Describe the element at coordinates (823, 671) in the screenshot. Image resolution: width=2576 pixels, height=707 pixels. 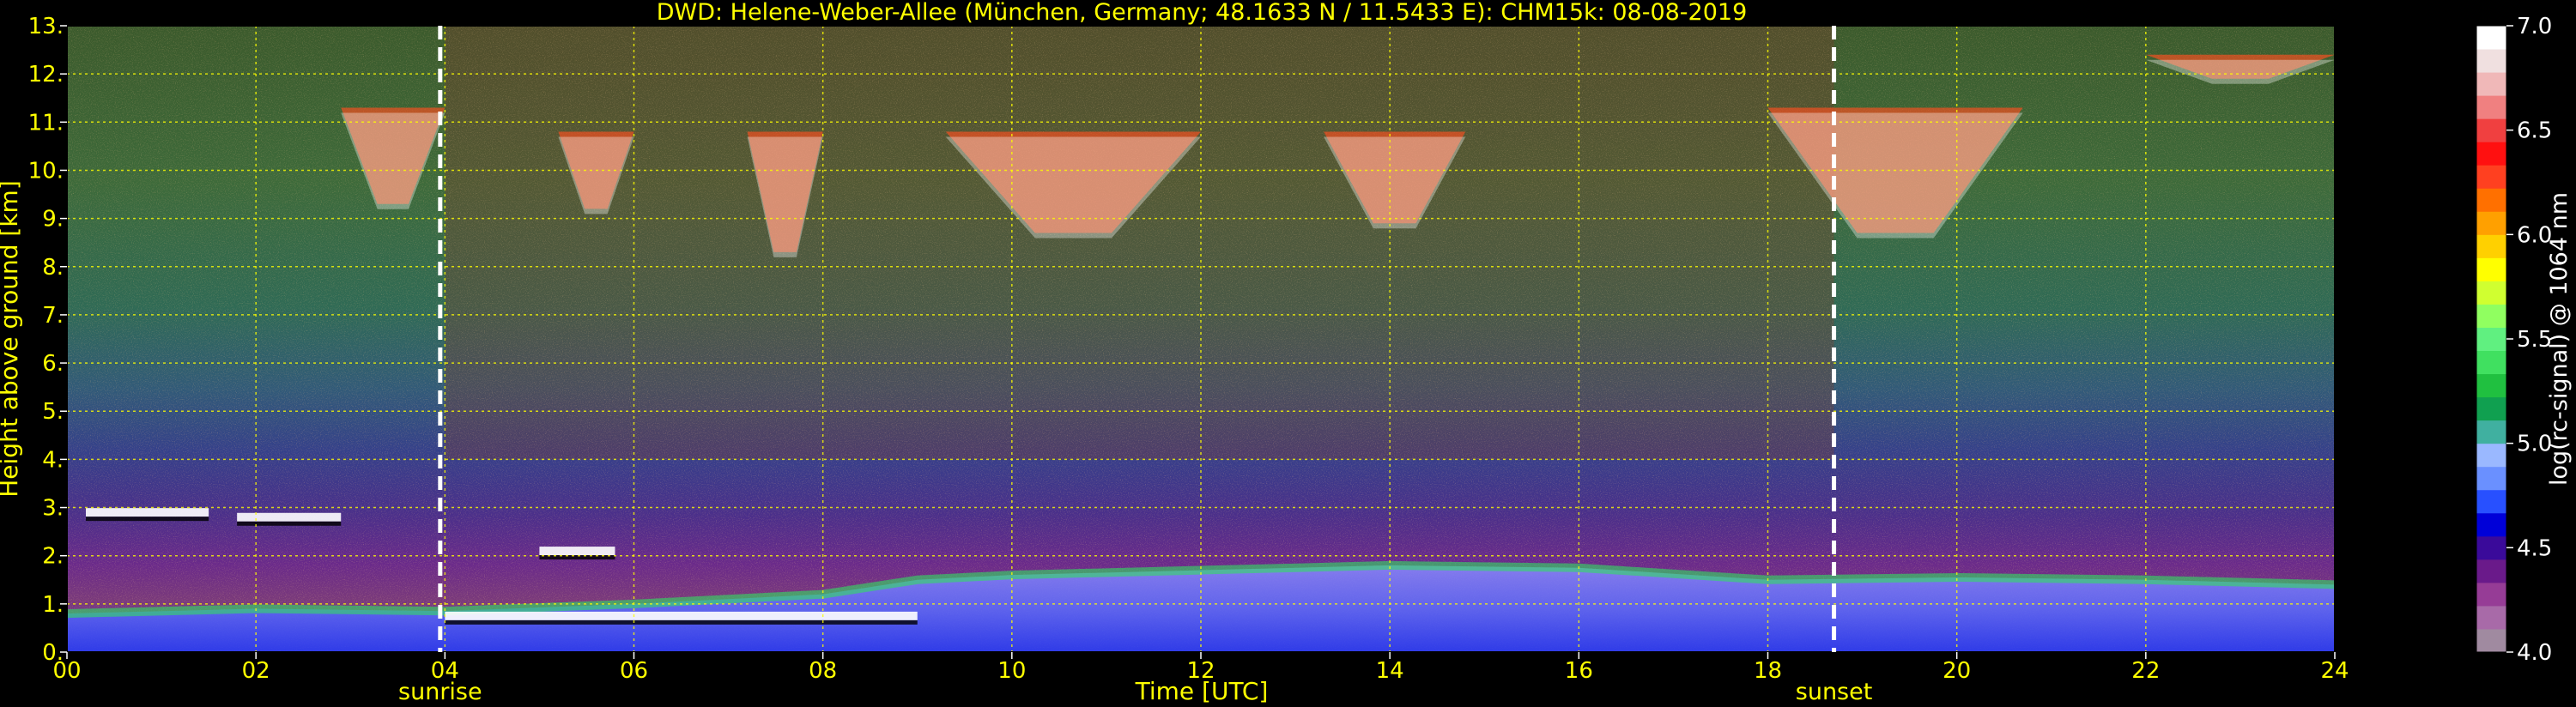
I see `x-tick-label-4: 08` at that location.